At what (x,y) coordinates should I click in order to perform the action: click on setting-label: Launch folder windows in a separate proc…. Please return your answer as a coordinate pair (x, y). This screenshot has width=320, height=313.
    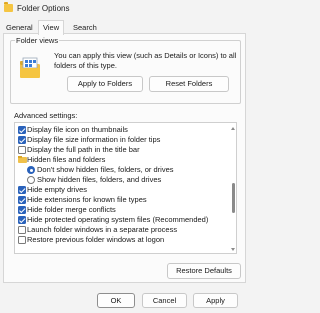
    Looking at the image, I should click on (102, 229).